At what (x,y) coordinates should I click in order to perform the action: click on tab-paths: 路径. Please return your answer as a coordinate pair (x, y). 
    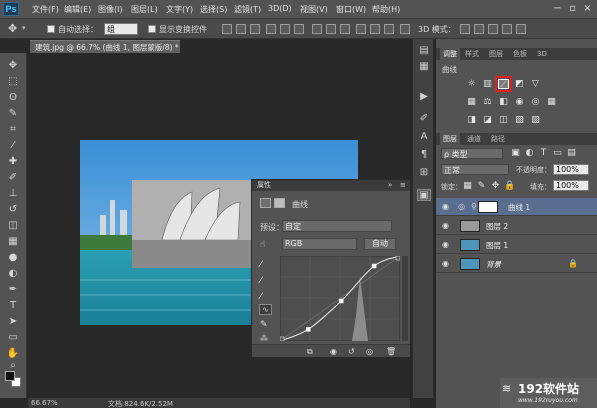
    Looking at the image, I should click on (498, 139).